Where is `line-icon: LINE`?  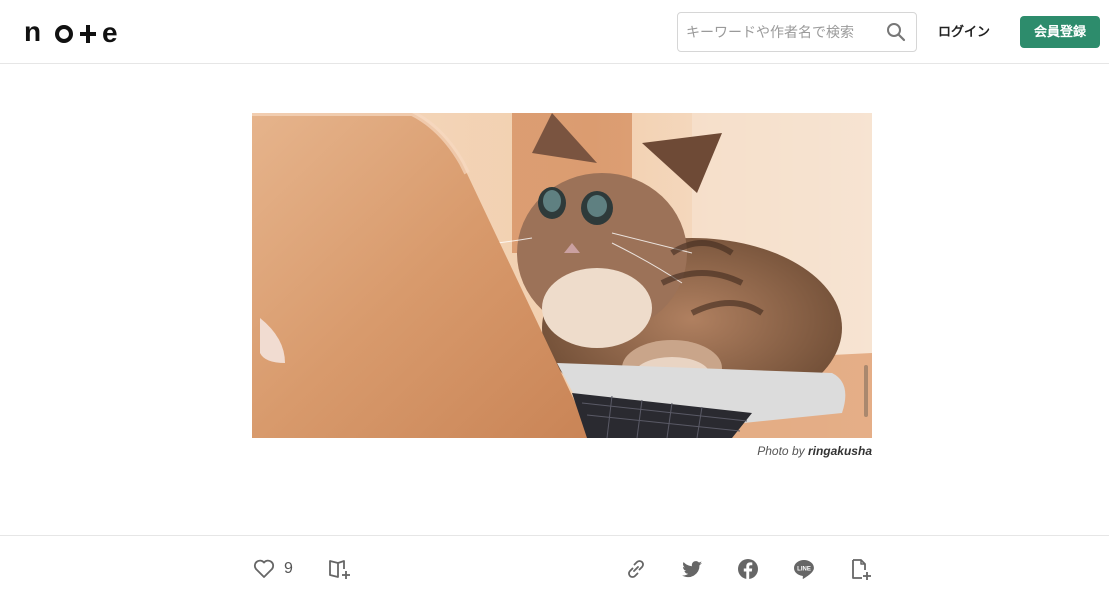
line-icon: LINE is located at coordinates (804, 569).